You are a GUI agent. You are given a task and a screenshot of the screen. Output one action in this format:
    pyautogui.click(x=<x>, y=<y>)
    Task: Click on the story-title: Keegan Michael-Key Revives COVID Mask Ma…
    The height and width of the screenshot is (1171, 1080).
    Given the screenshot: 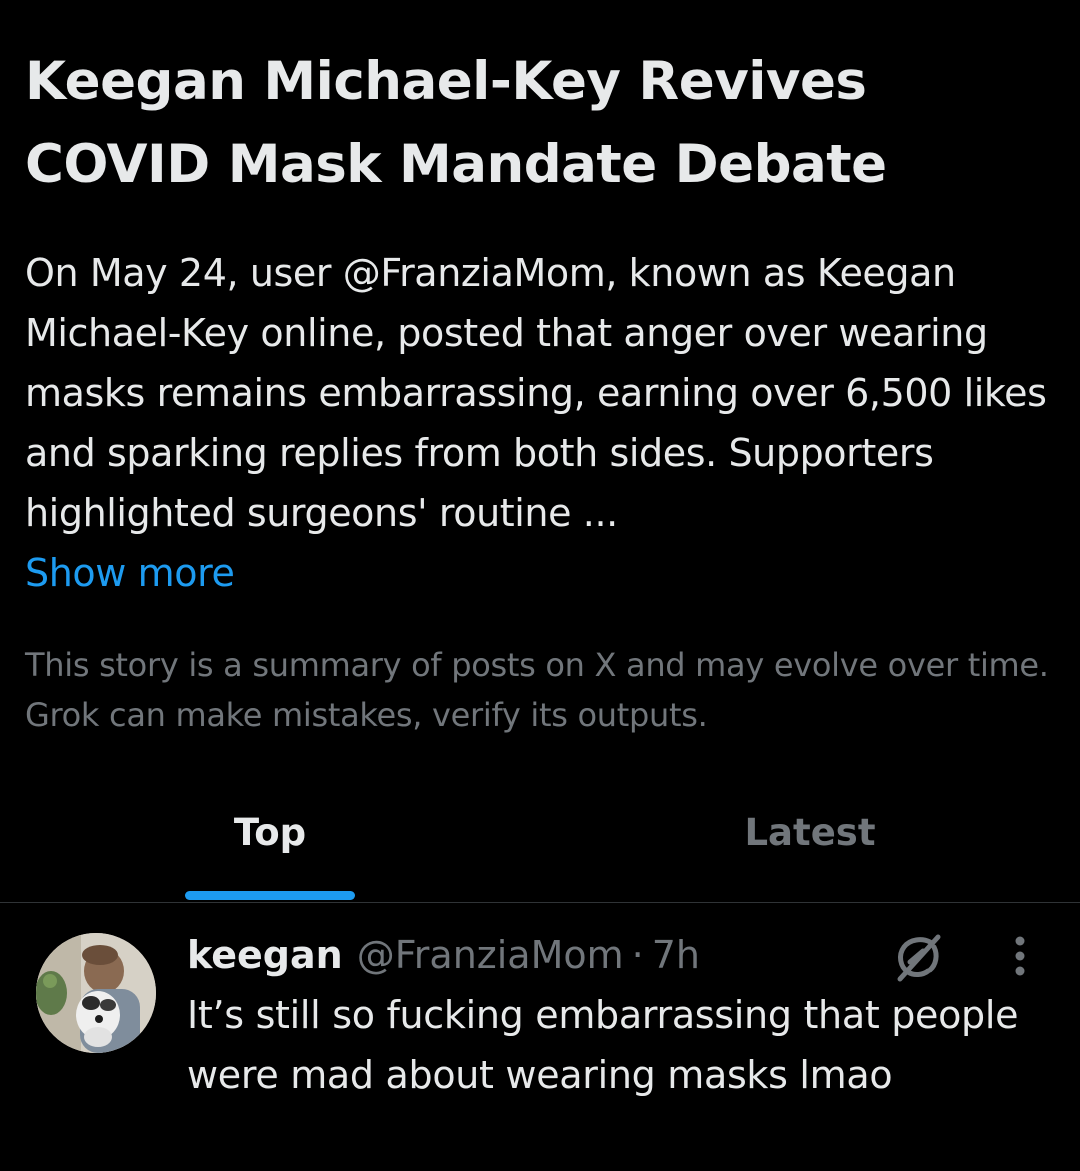 What is the action you would take?
    pyautogui.click(x=456, y=123)
    